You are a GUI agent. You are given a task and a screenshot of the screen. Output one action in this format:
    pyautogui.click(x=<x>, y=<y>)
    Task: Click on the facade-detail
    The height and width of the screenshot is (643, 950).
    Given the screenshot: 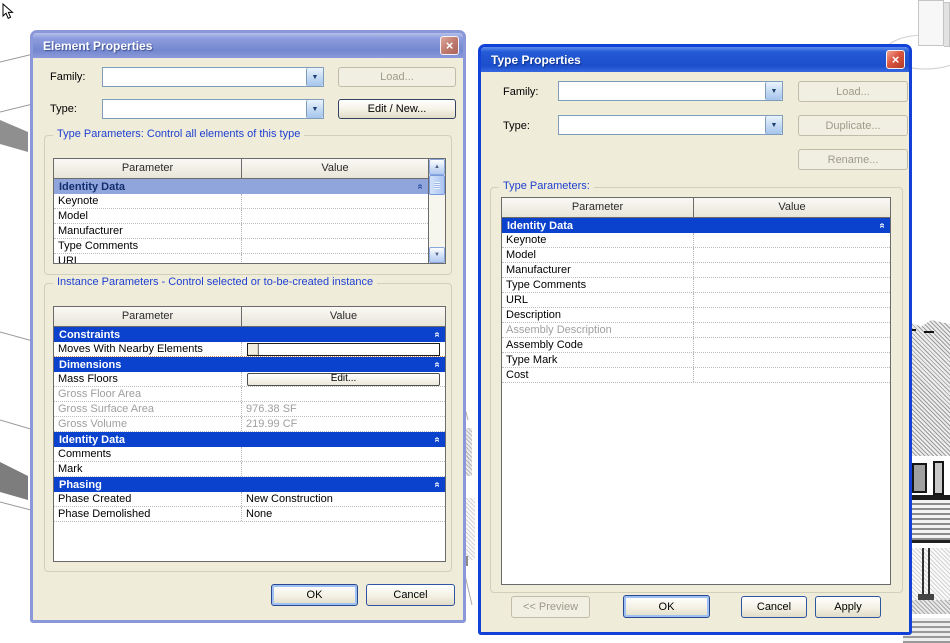 What is the action you would take?
    pyautogui.click(x=929, y=332)
    